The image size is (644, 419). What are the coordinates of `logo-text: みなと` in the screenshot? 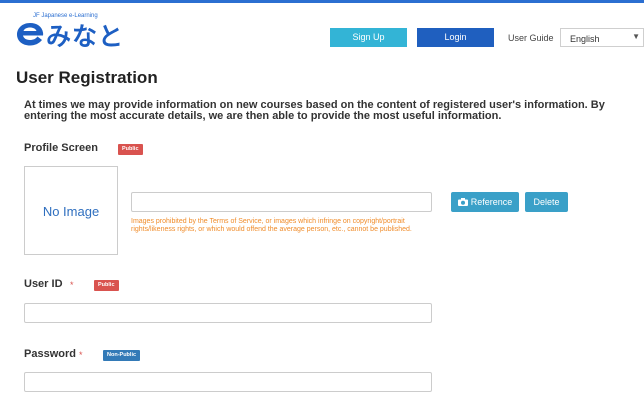 It's located at (85, 36).